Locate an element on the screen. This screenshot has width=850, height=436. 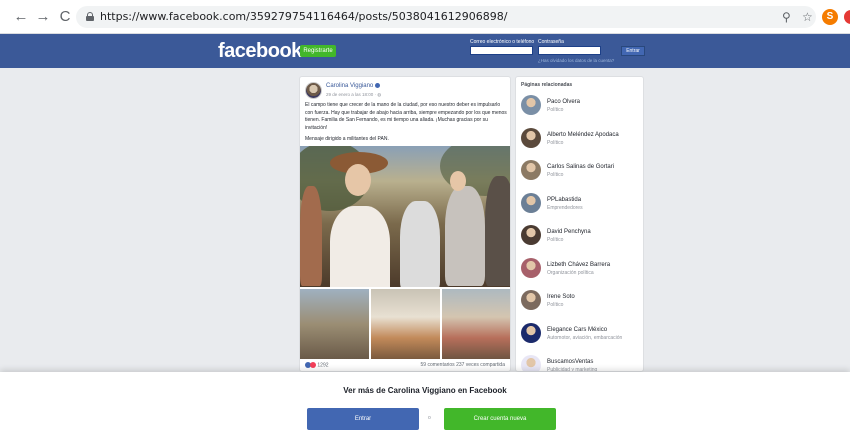
lock-icon is located at coordinates (90, 16).